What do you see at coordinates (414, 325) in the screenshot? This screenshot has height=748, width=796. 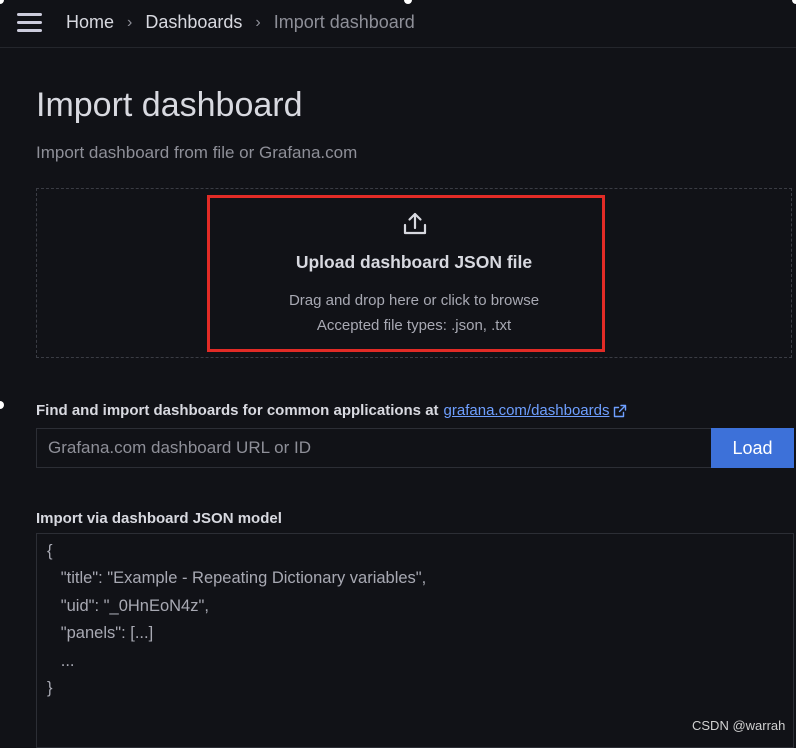 I see `upload-hint-filetypes: Accepted file types: .json, .txt` at bounding box center [414, 325].